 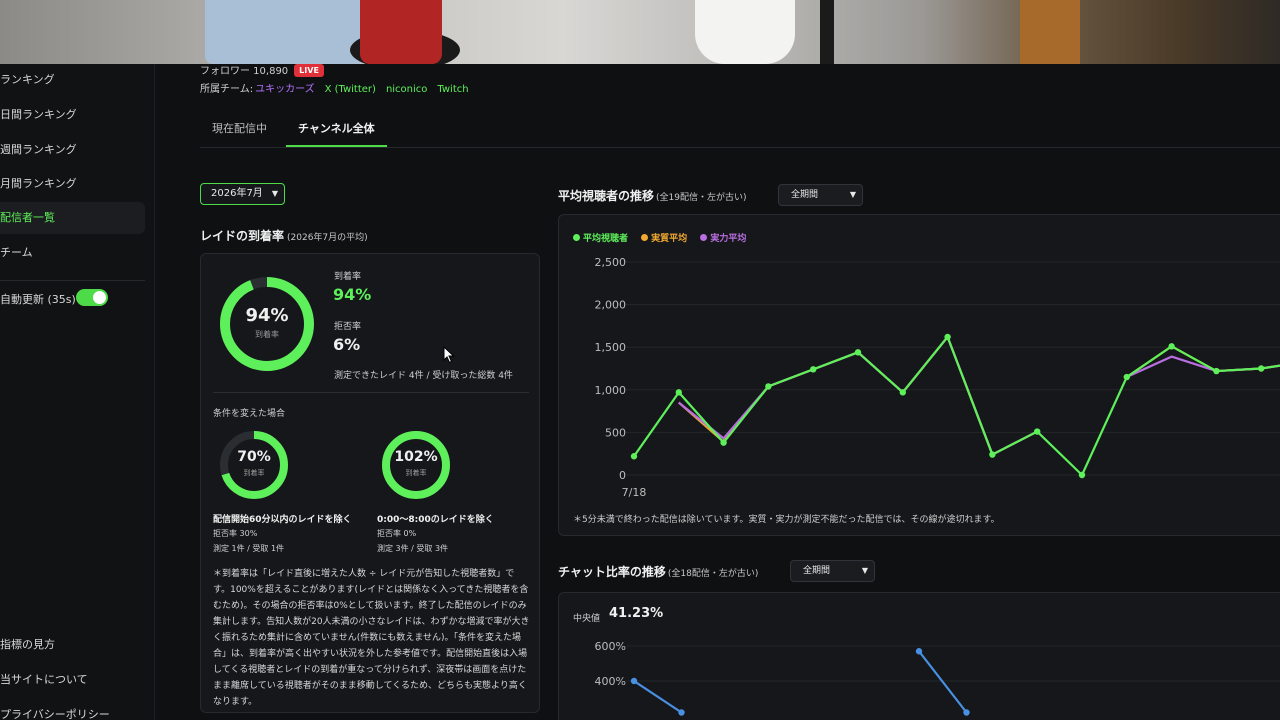 I want to click on niconico-link: niconico, so click(x=406, y=89).